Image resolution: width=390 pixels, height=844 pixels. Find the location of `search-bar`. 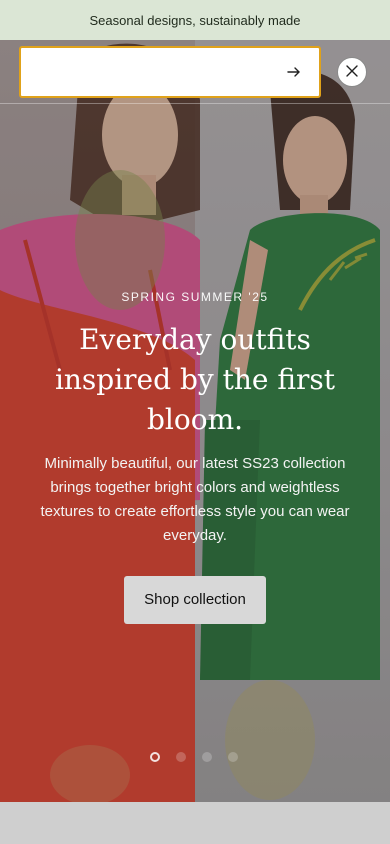

search-bar is located at coordinates (195, 72).